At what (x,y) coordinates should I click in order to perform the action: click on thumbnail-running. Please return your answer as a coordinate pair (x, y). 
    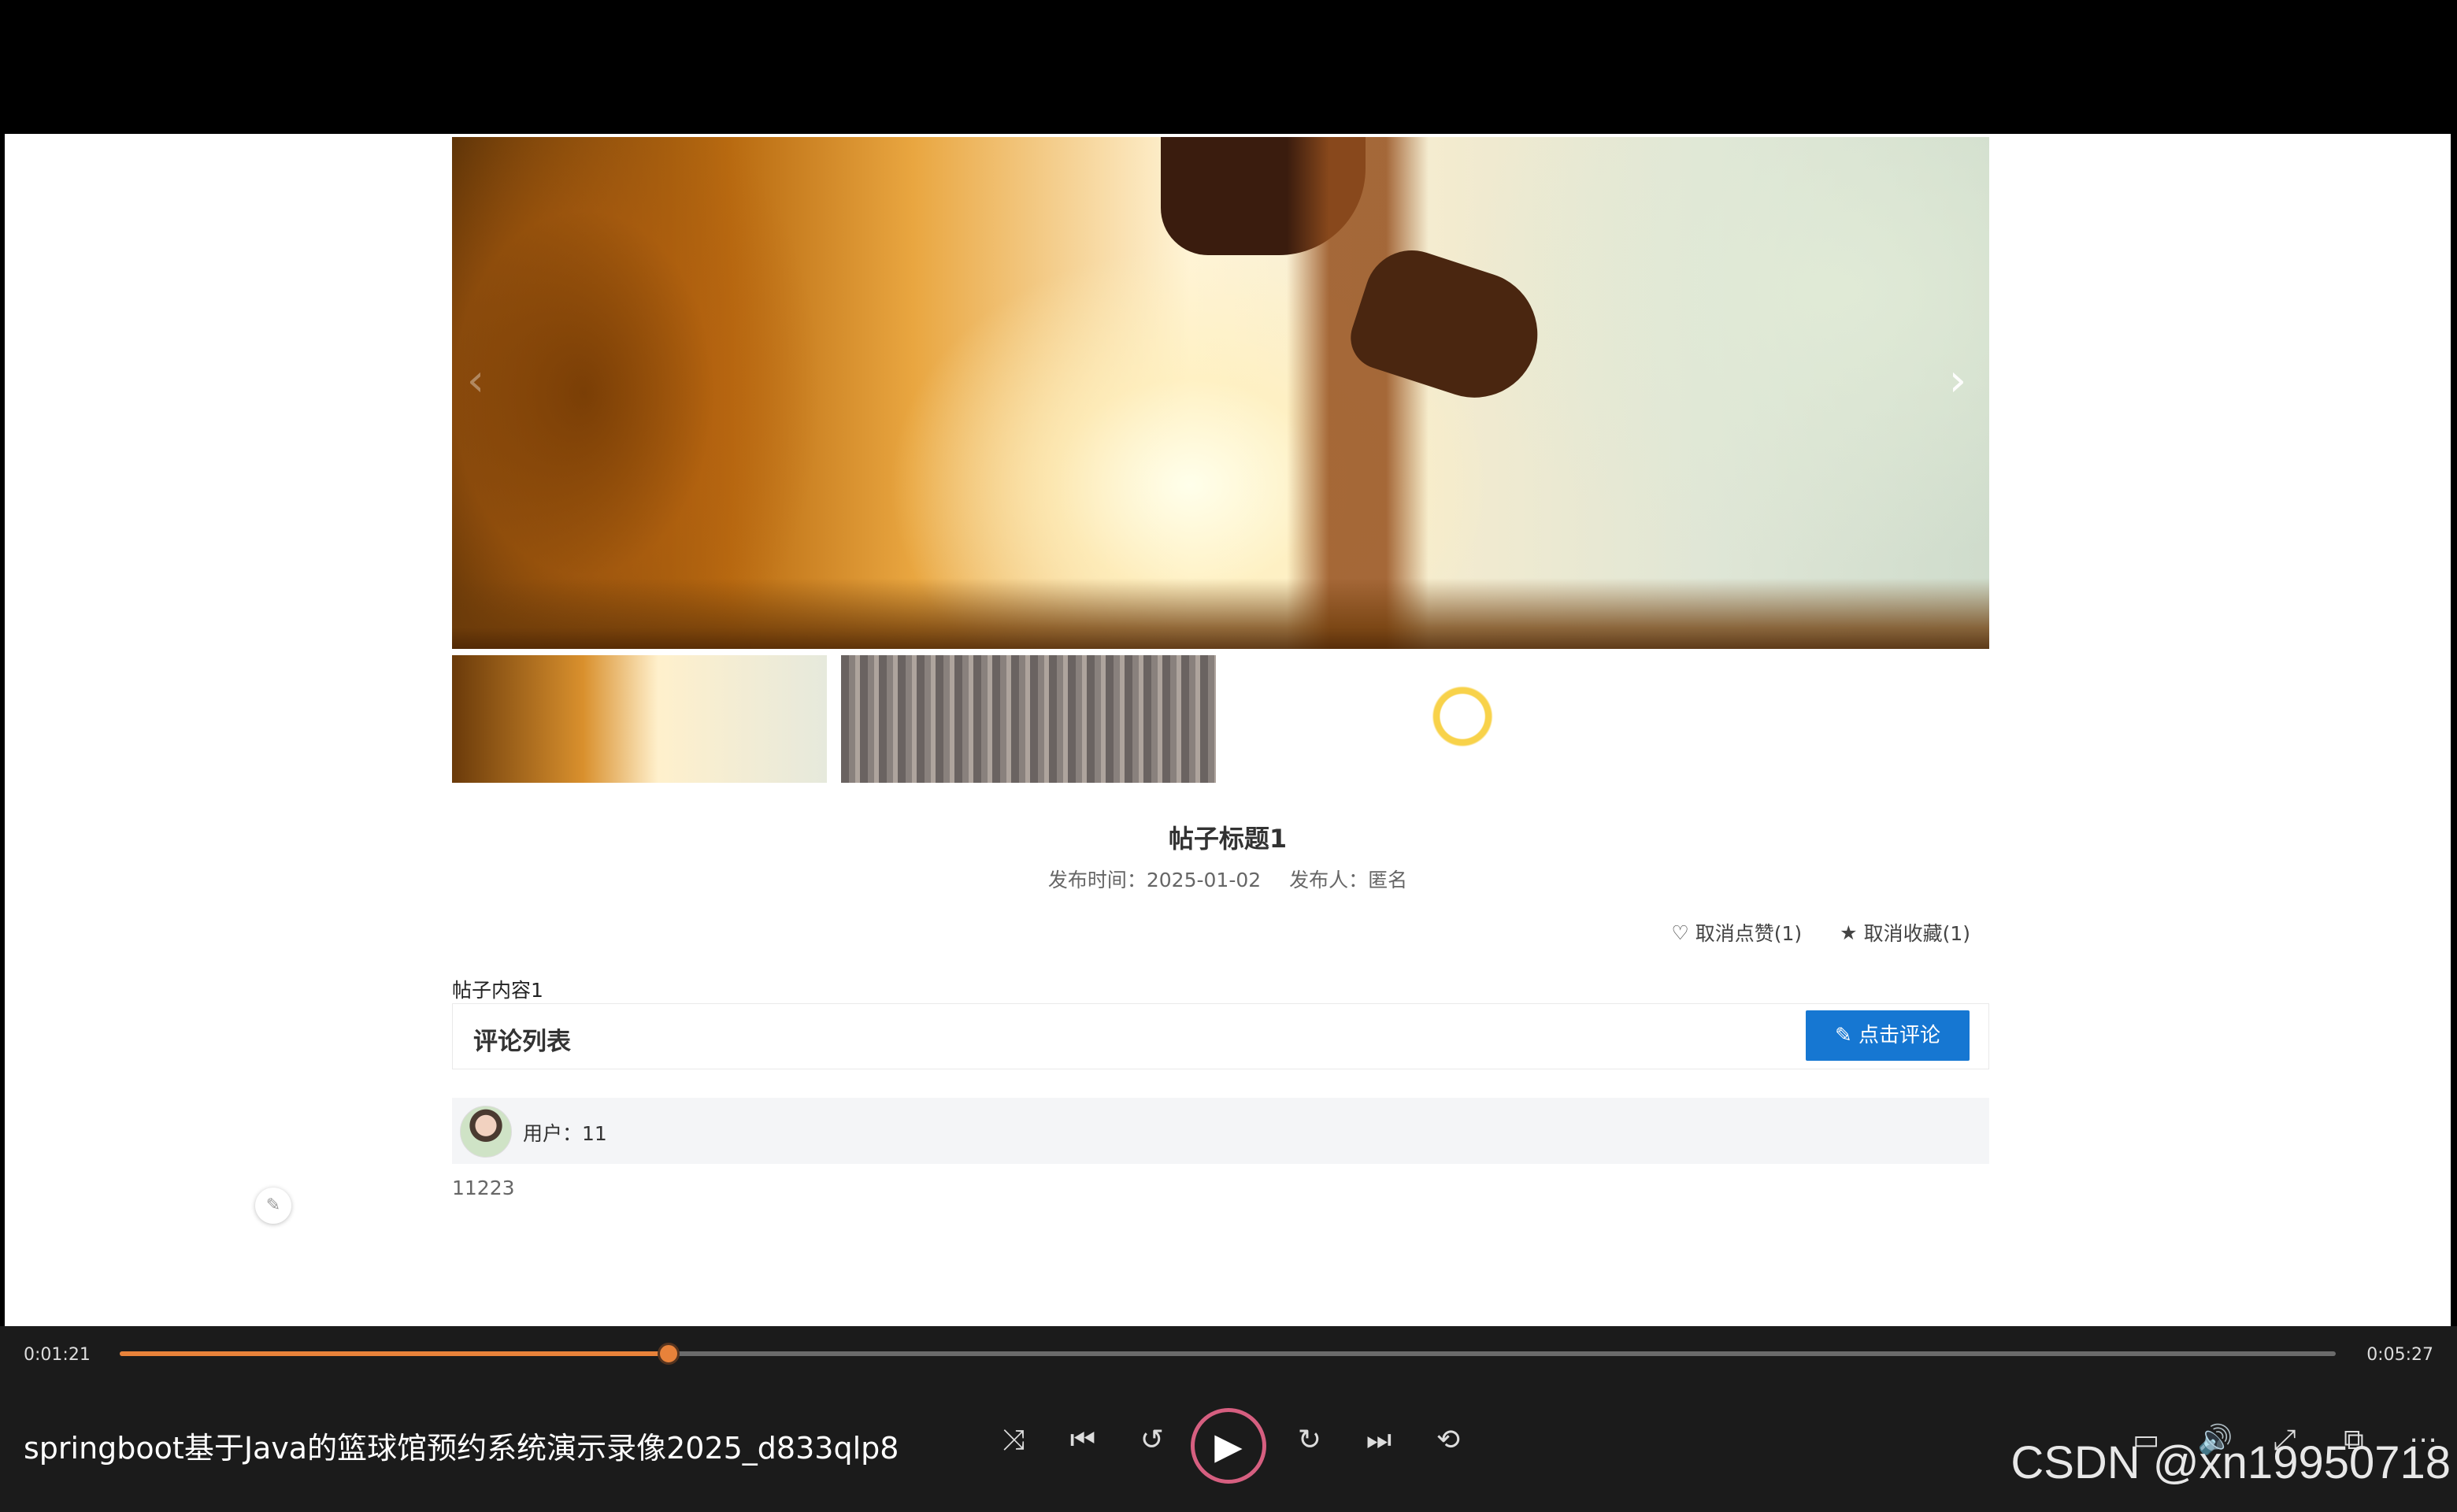
    Looking at the image, I should click on (639, 719).